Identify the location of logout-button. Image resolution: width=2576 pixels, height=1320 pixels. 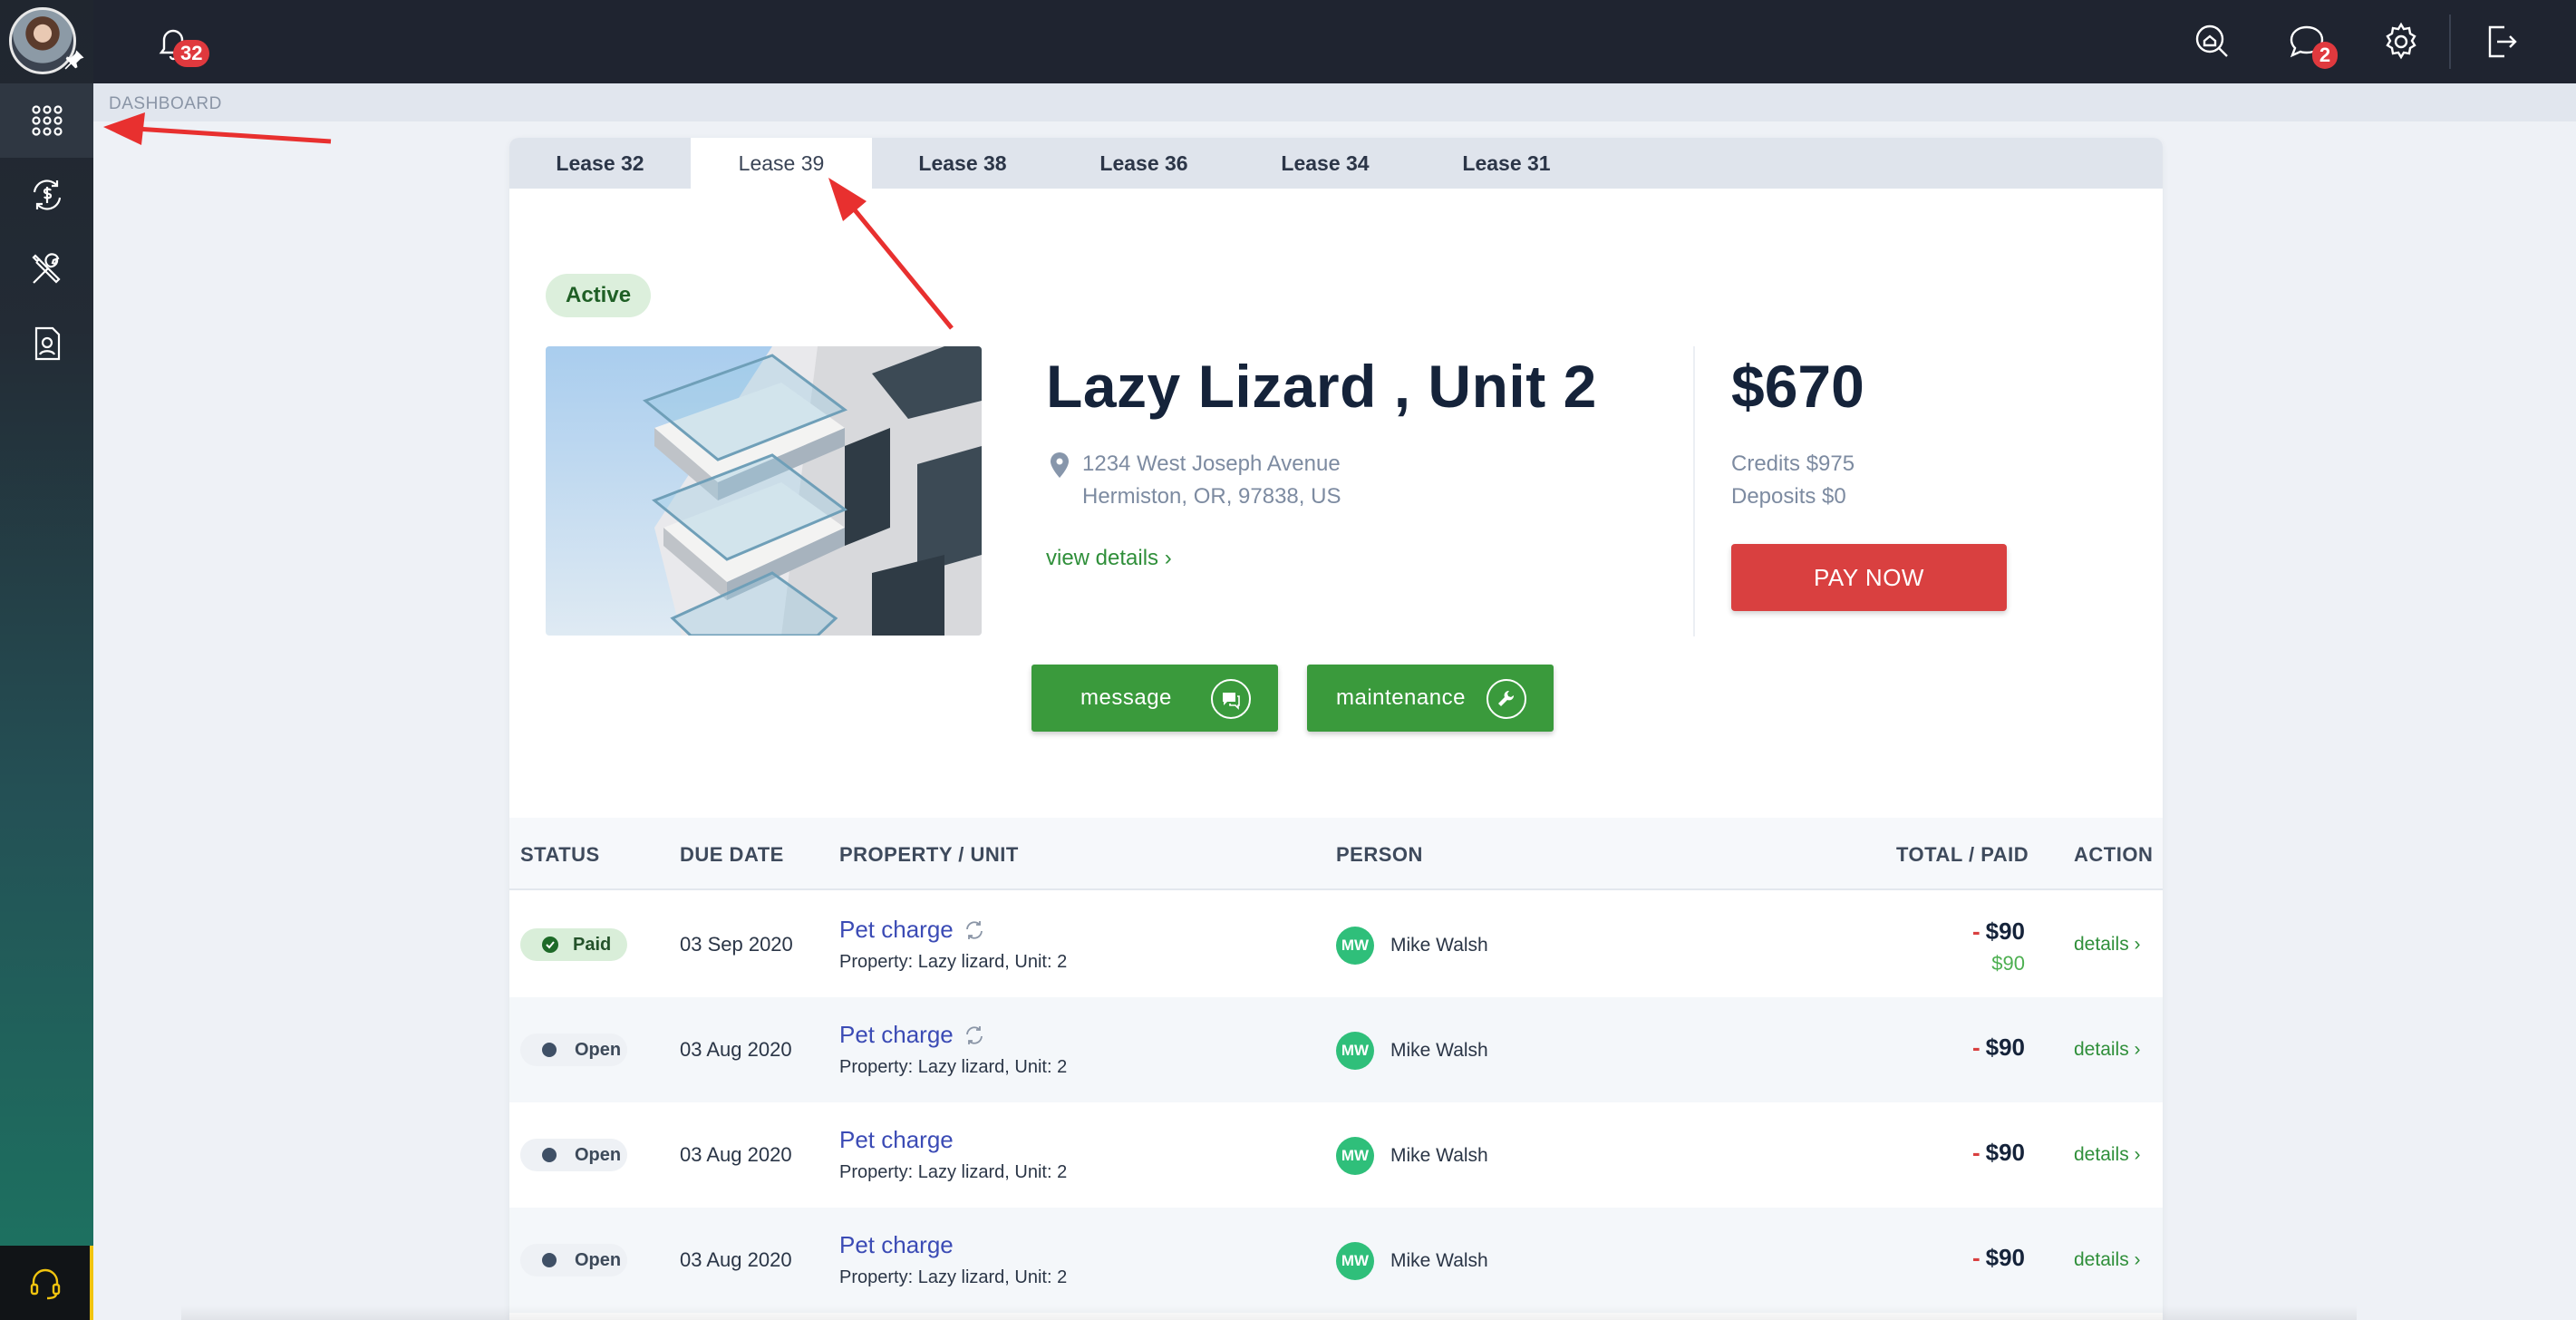
(2500, 41).